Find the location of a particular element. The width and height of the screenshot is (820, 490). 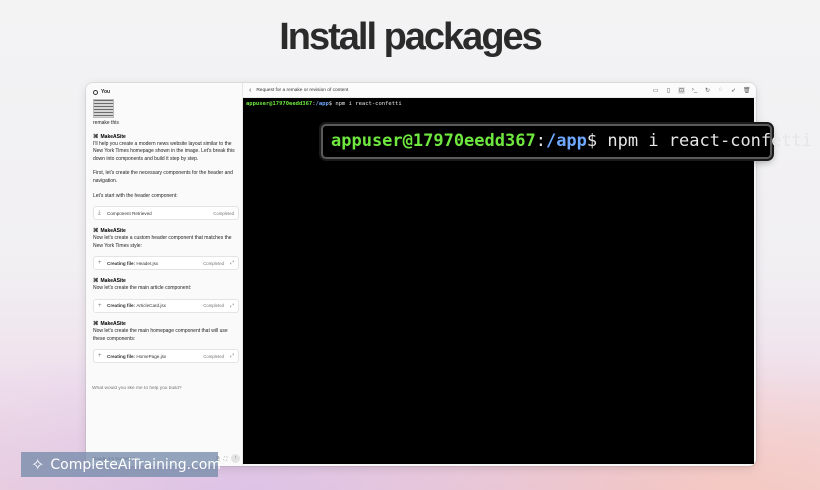

tool-card: + Creating file: Header.jsx Completed ⤢ is located at coordinates (166, 263).